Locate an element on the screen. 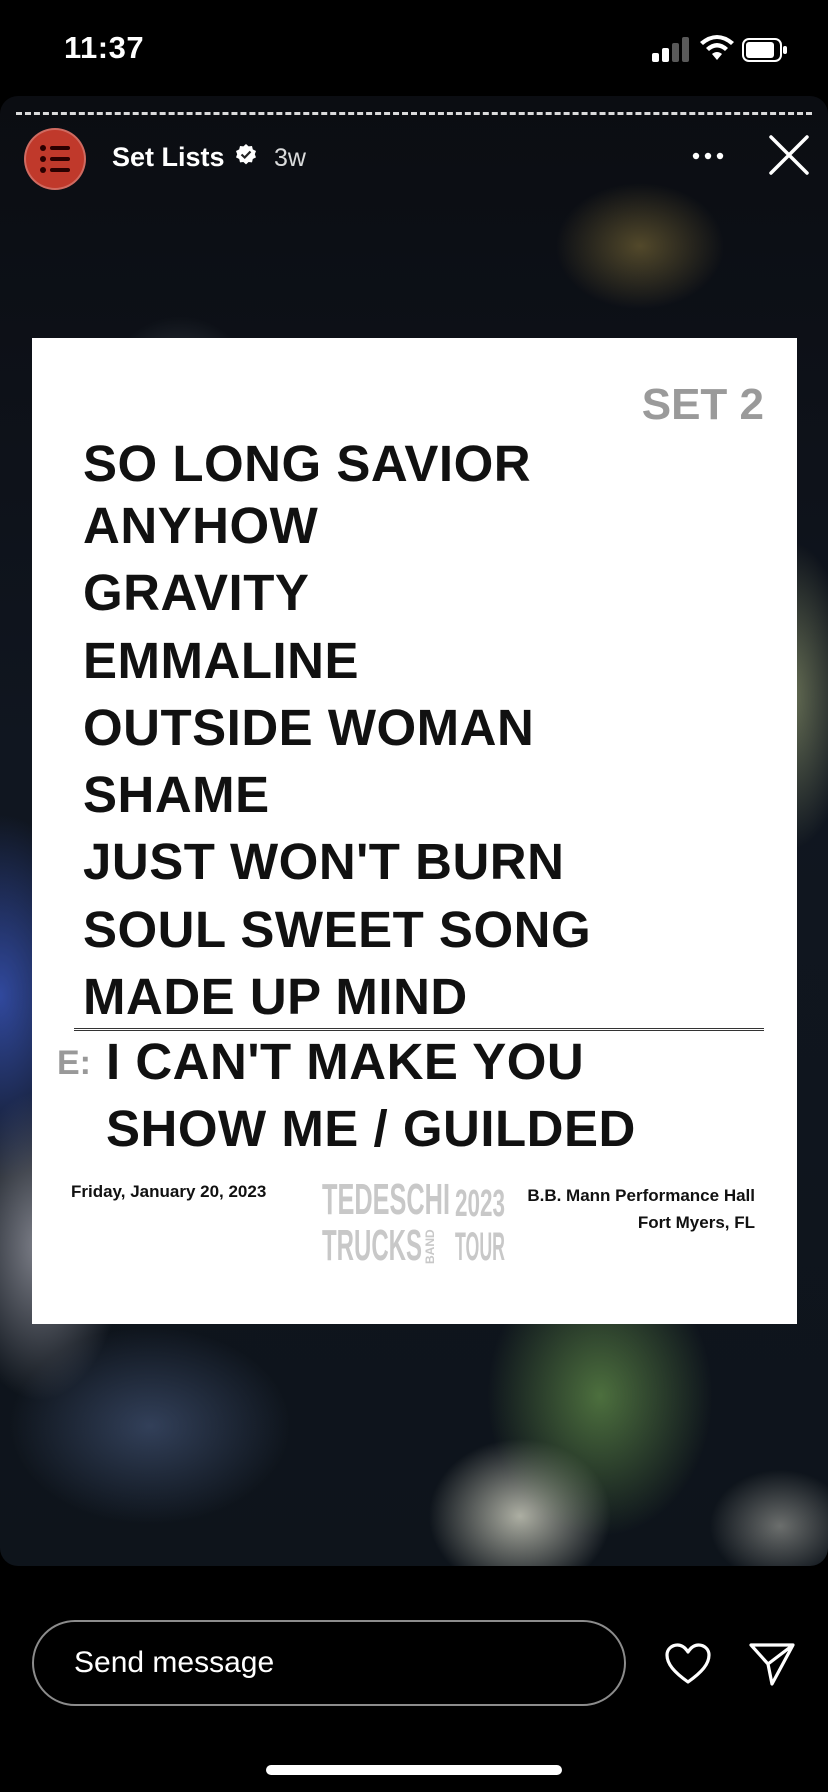 This screenshot has width=828, height=1792. encore-song-item: I CAN'T MAKE YOU is located at coordinates (345, 1061).